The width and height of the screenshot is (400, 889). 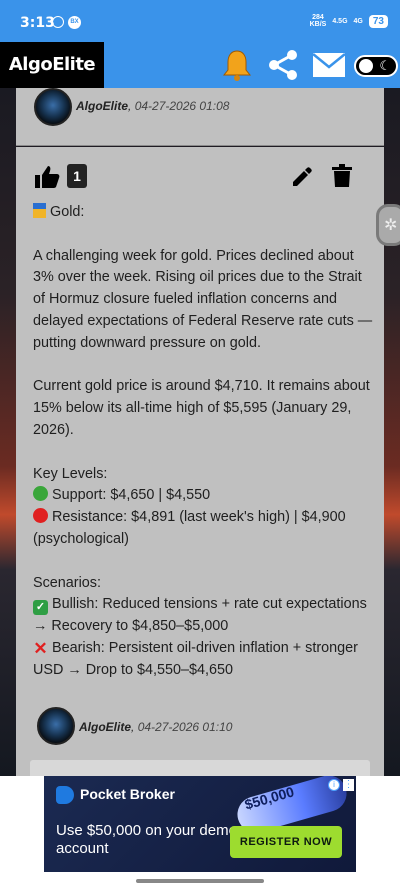 I want to click on settings-icon: ✲, so click(x=391, y=225).